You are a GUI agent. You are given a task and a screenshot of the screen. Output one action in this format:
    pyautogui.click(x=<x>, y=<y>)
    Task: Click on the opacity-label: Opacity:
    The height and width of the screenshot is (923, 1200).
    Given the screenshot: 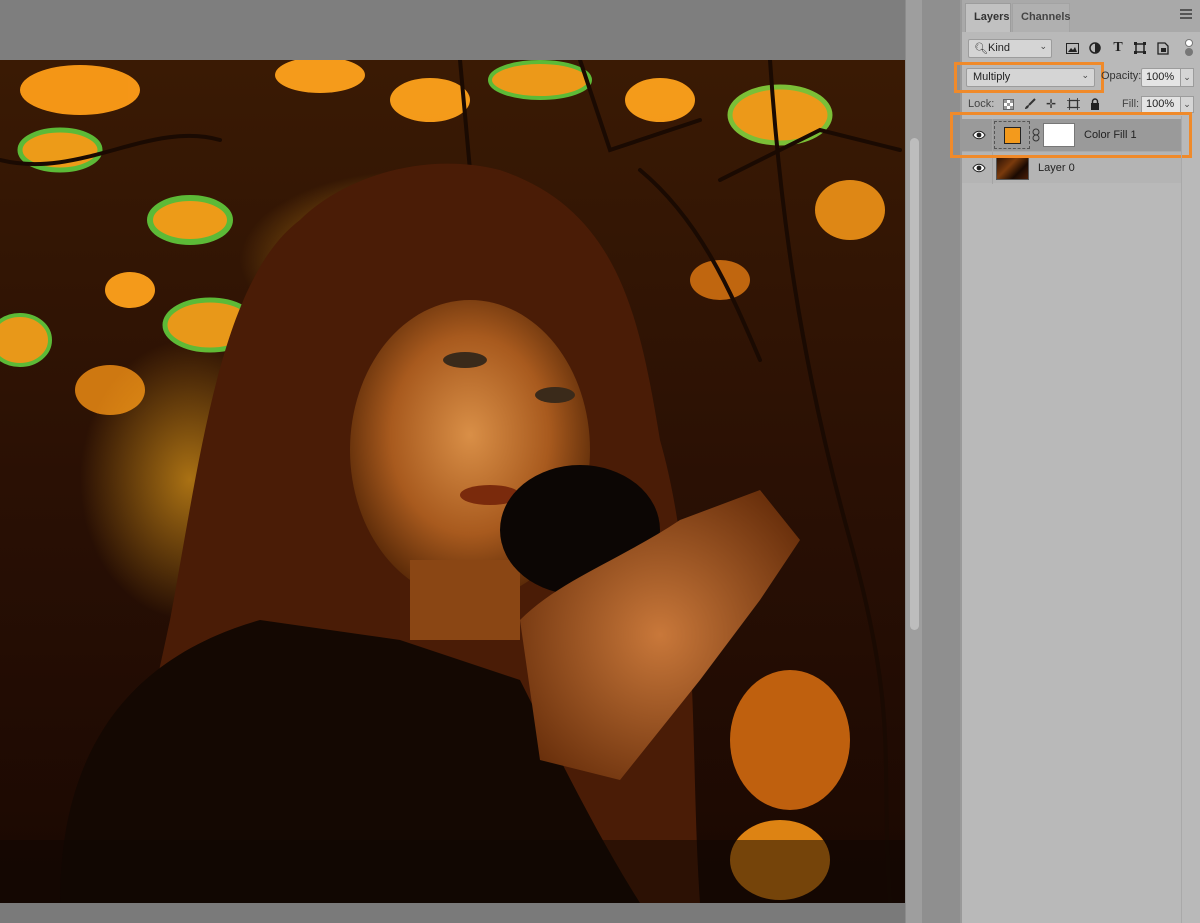 What is the action you would take?
    pyautogui.click(x=1121, y=76)
    